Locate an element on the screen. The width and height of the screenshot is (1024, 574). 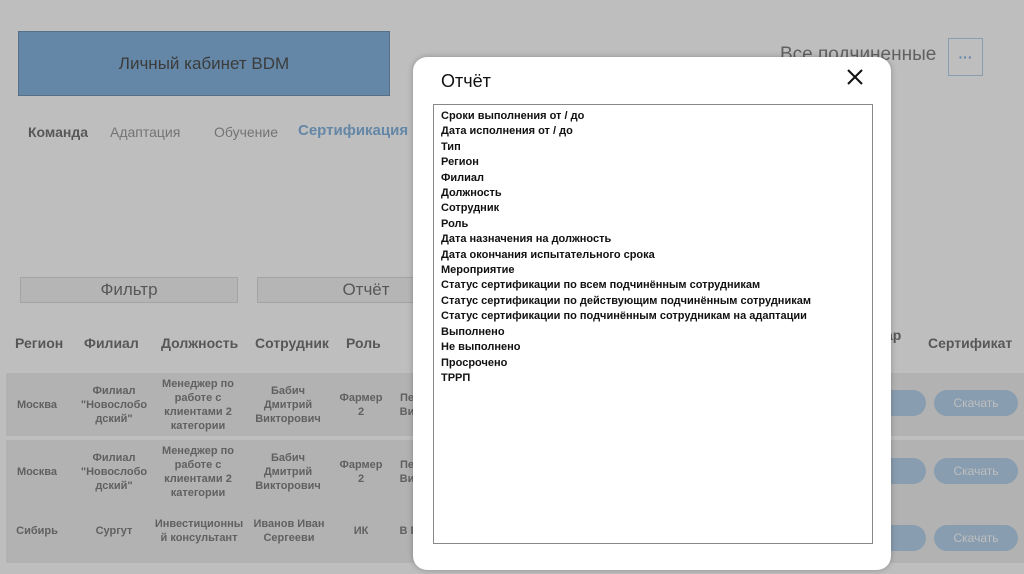
report-field-item: Роль is located at coordinates (653, 224).